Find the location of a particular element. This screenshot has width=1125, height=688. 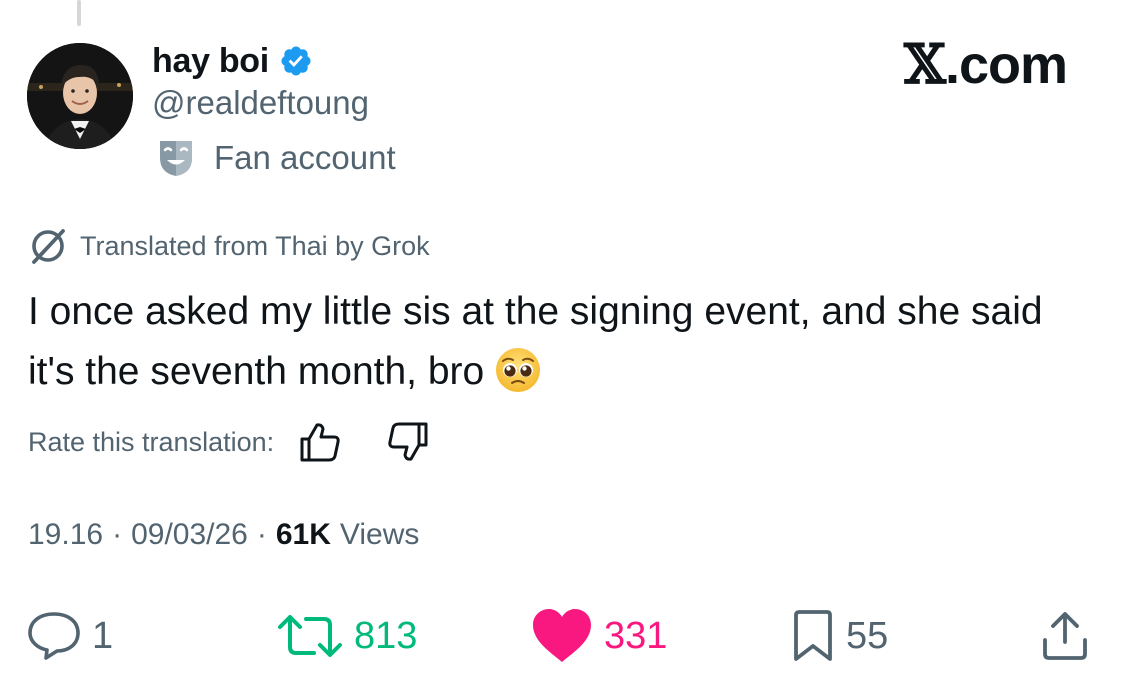

bookmark-button: 55 is located at coordinates (839, 636).